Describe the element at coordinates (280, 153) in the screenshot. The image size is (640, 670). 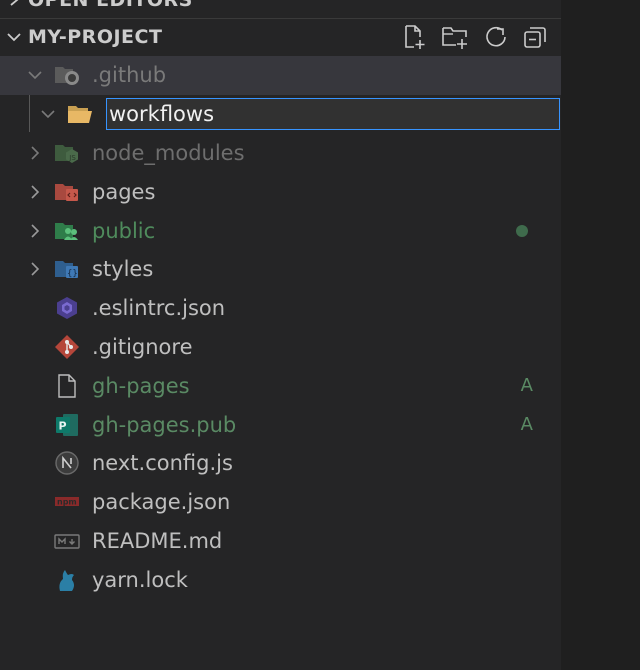
I see `tree-item-node-modules: JS node_modules` at that location.